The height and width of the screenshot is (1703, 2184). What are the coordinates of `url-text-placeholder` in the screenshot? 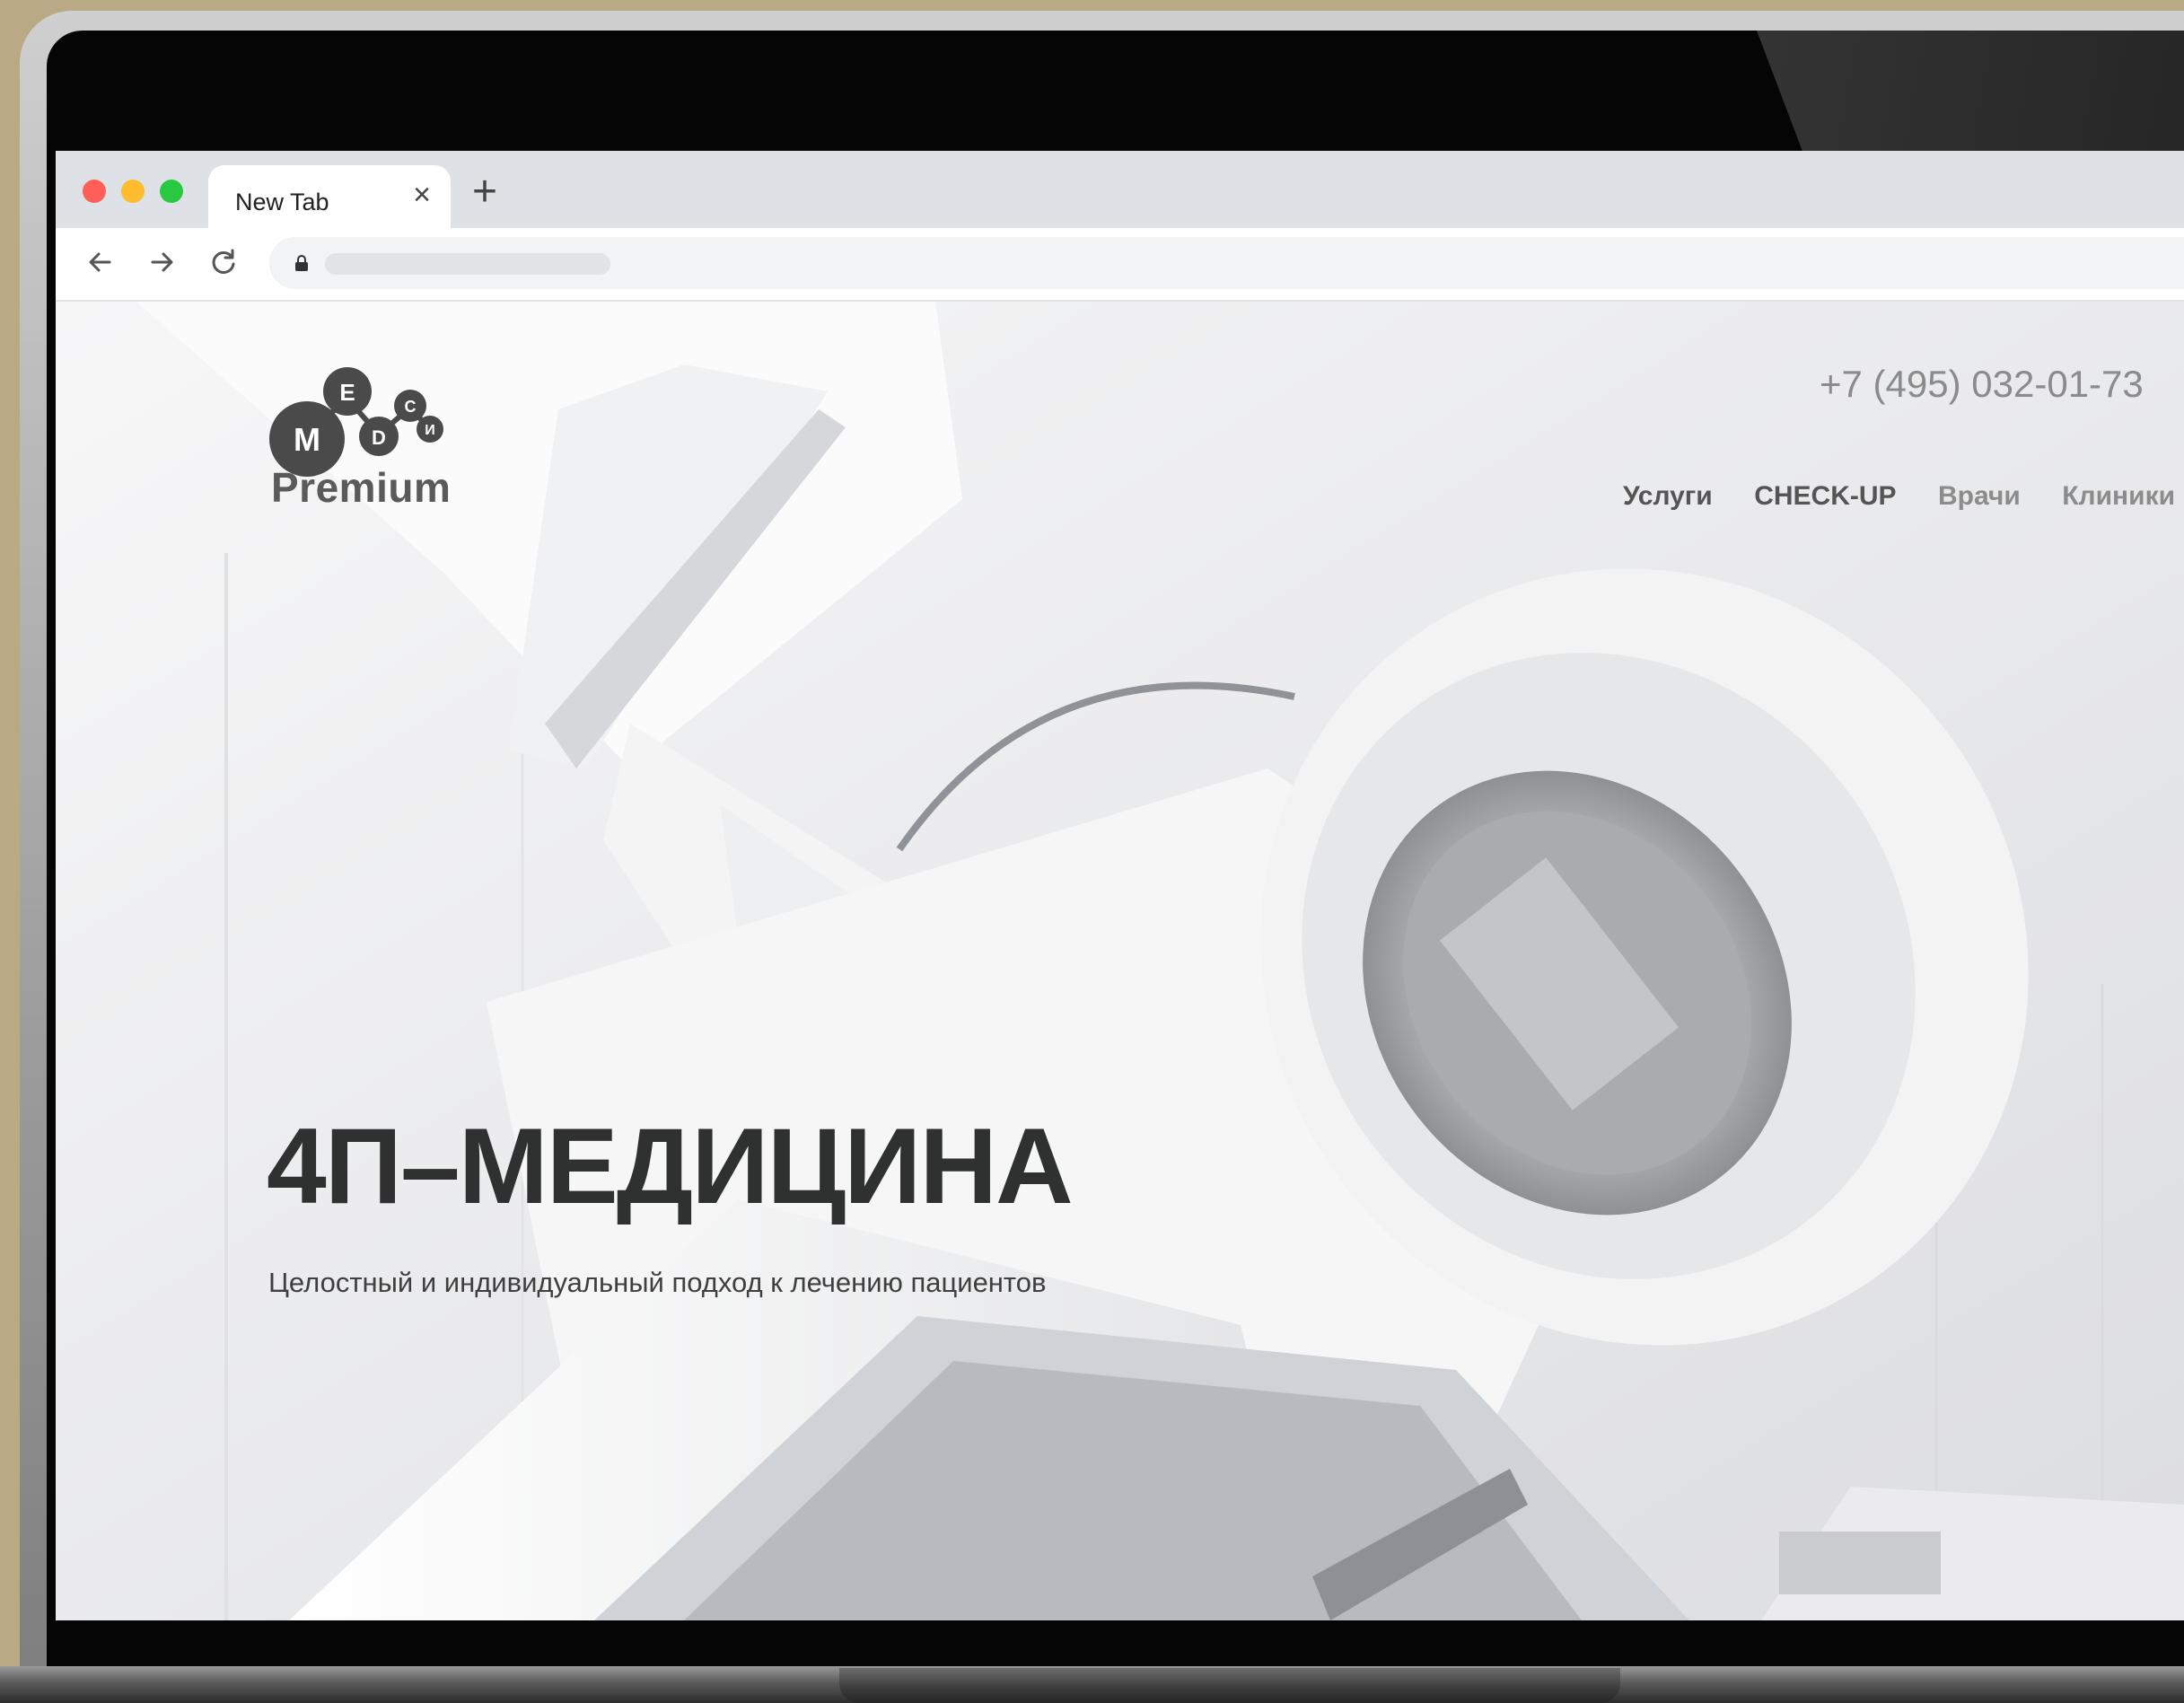 It's located at (468, 264).